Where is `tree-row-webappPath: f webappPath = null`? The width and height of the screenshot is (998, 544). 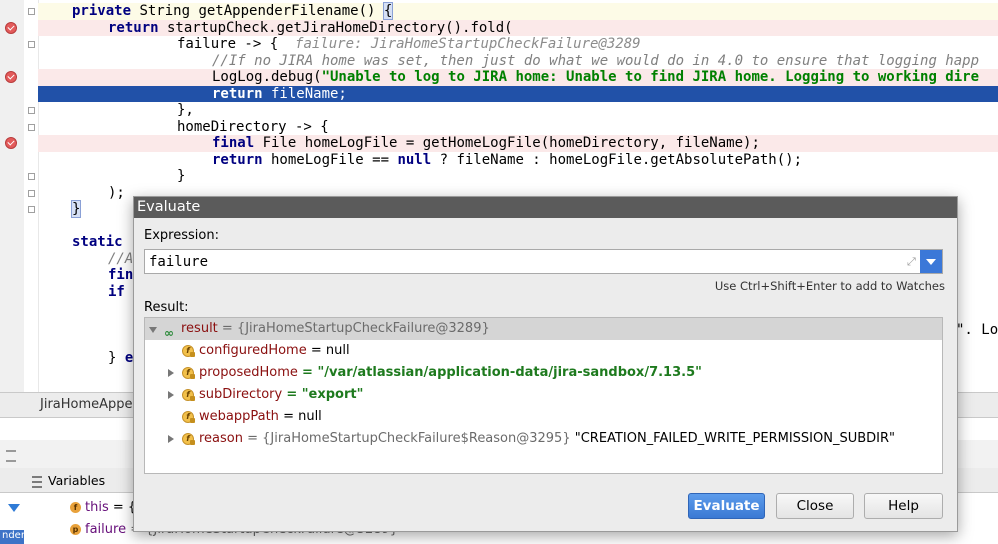 tree-row-webappPath: f webappPath = null is located at coordinates (543, 417).